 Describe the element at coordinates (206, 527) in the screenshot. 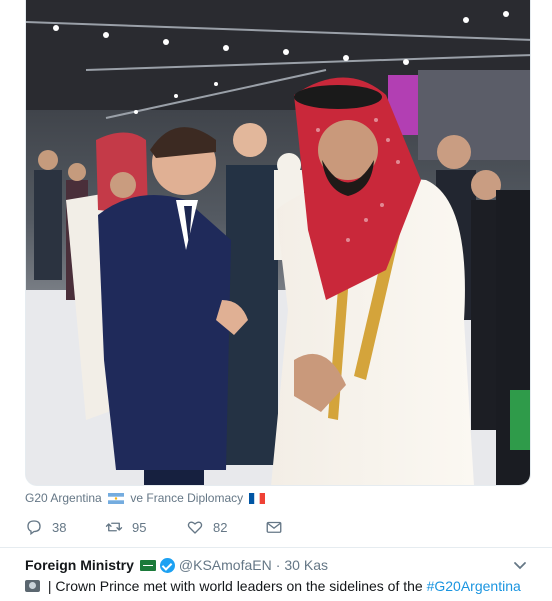

I see `like-button: 82` at that location.